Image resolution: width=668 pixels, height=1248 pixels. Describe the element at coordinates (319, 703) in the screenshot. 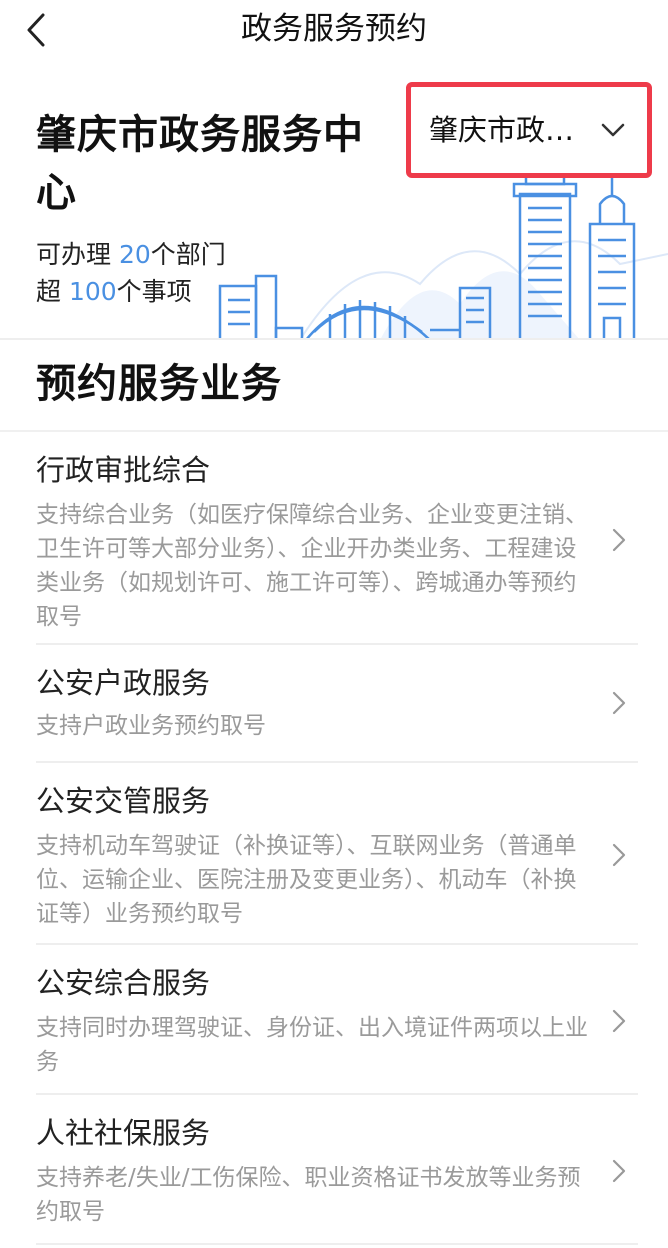

I see `service-item-household: 公安户政服务 支持户政业务预约取号` at that location.